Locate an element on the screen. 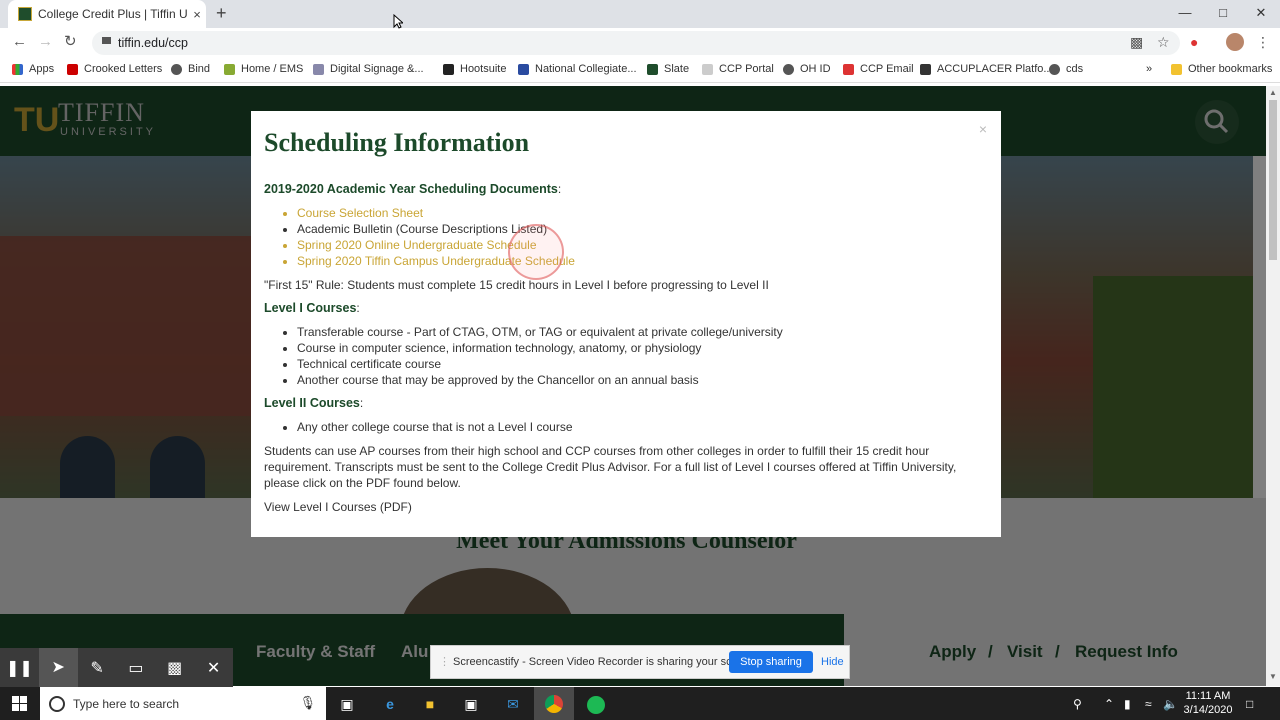 This screenshot has width=1280, height=720. taskbar-search-box: Type here to search 🎙 is located at coordinates (183, 703).